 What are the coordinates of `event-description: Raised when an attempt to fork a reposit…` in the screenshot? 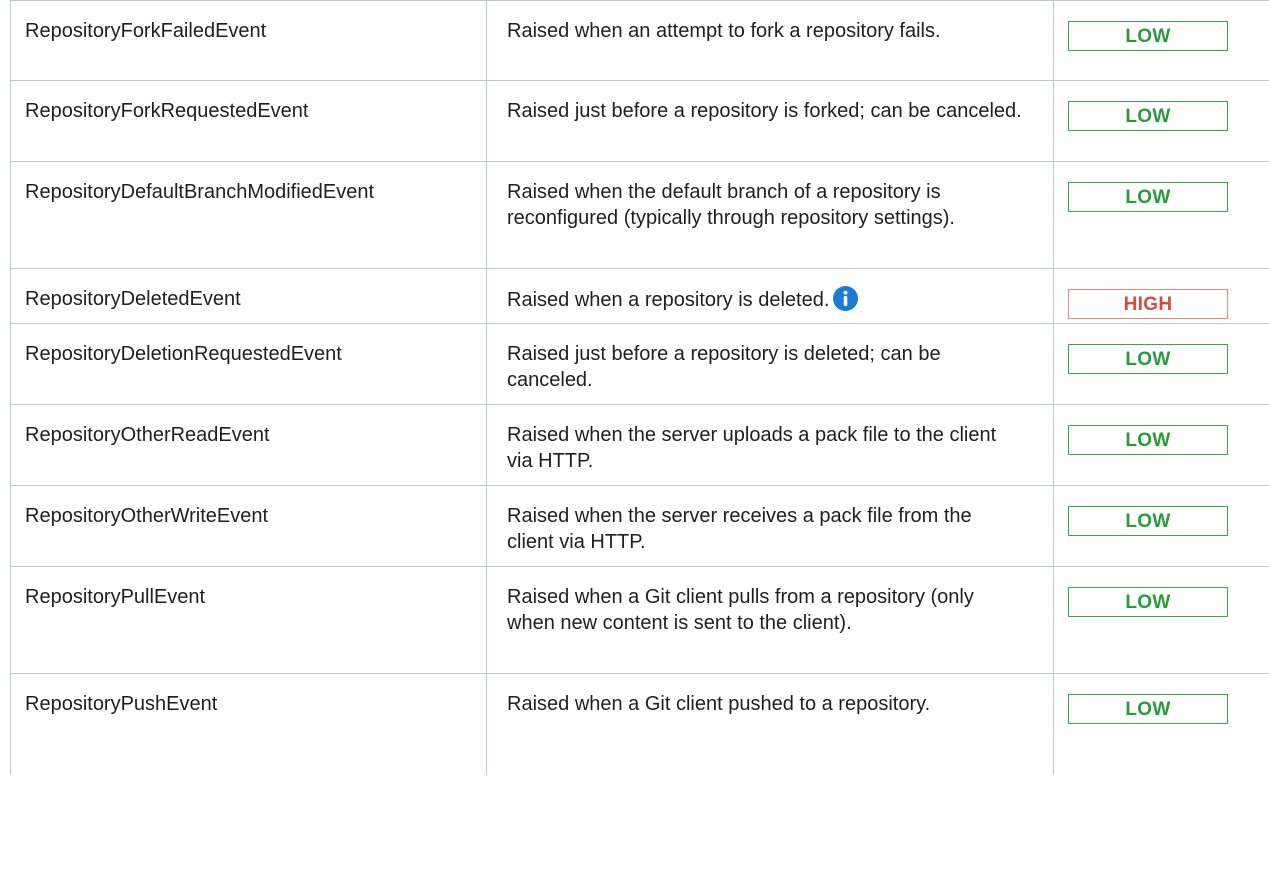 It's located at (770, 40).